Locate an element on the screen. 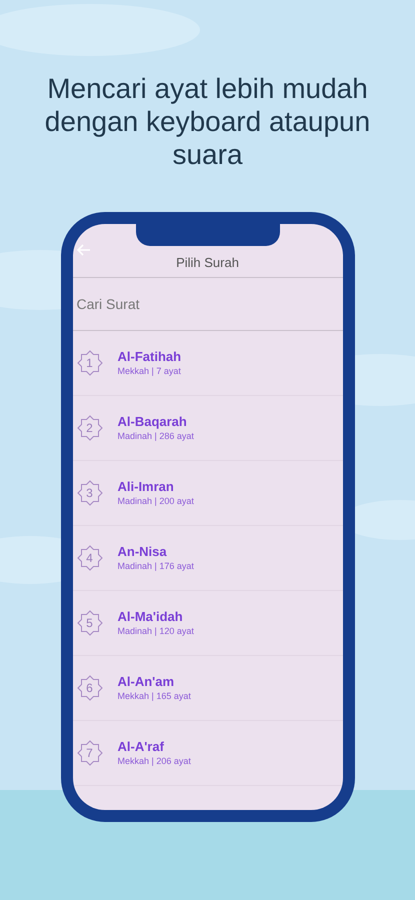 This screenshot has width=415, height=900. surah-name: Ali-Imran is located at coordinates (146, 486).